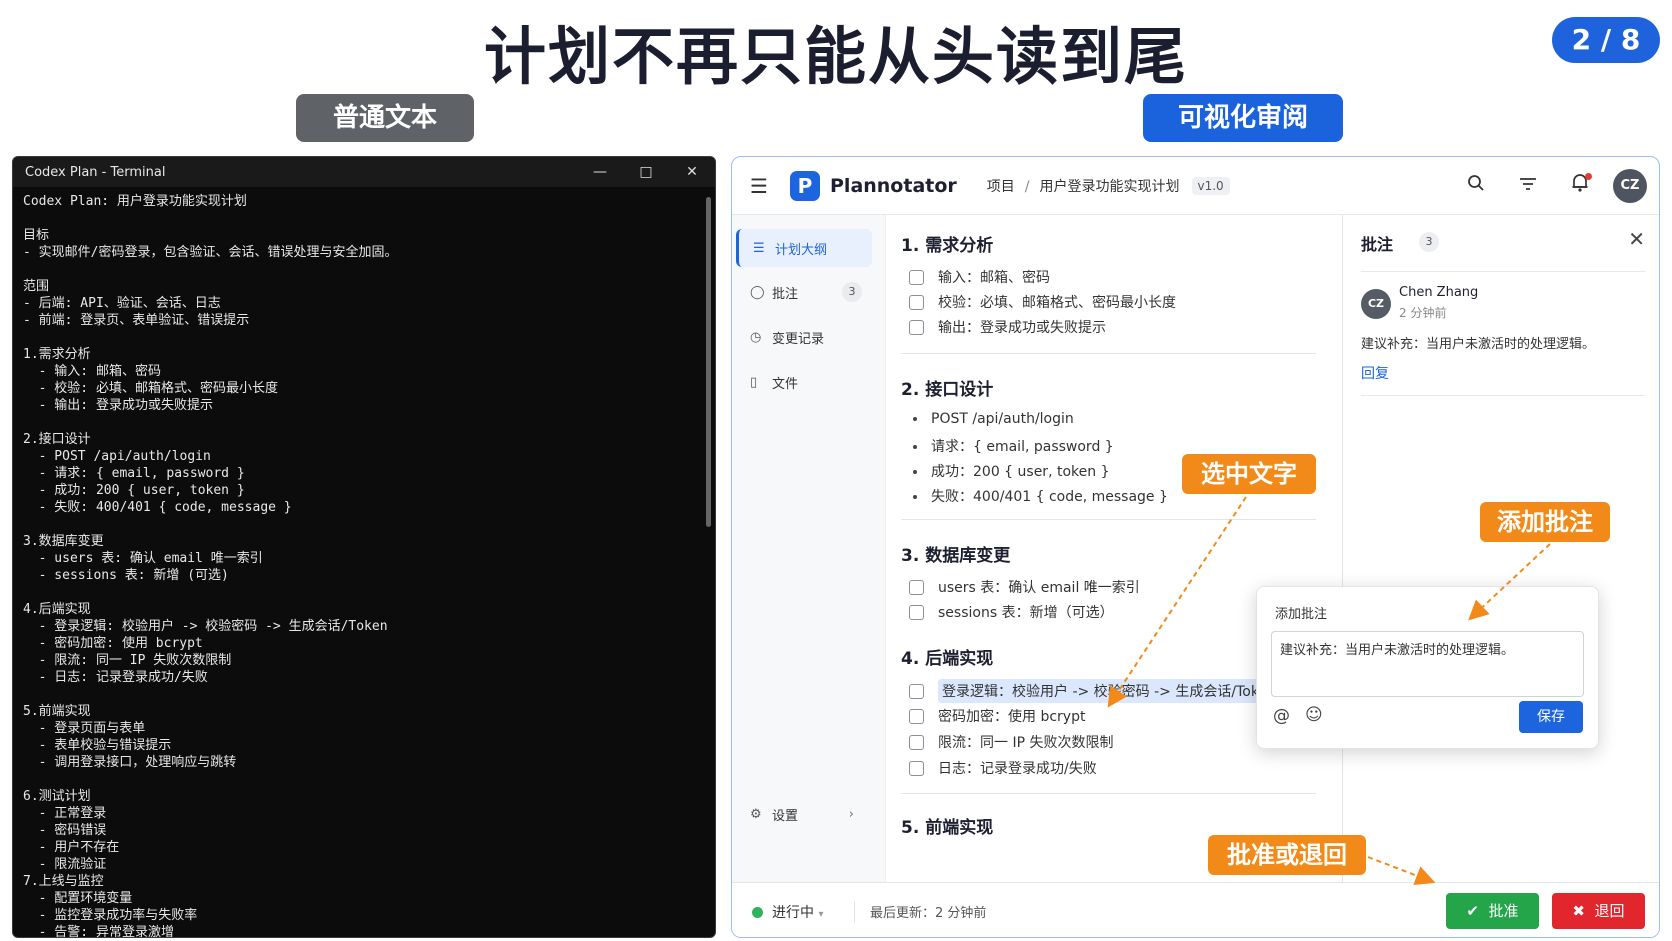  I want to click on arrow-approve, so click(1401, 871).